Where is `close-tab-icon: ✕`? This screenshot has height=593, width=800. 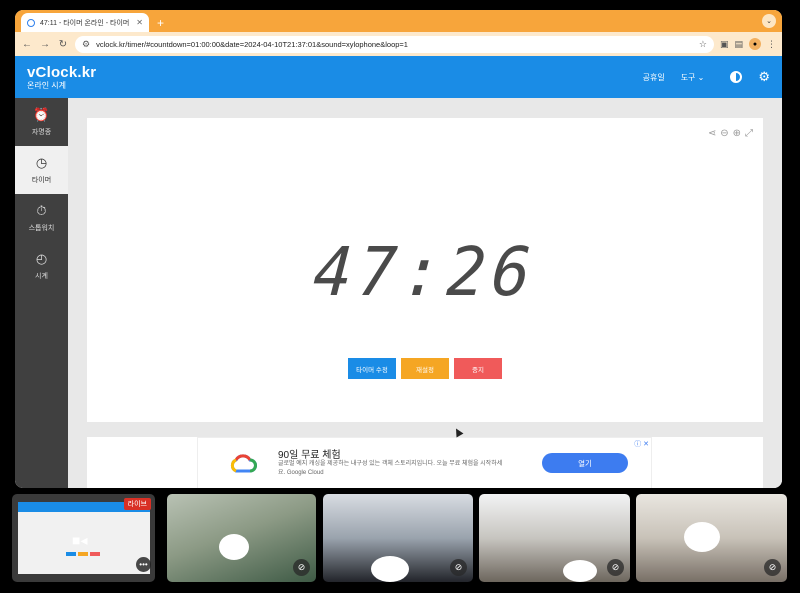 close-tab-icon: ✕ is located at coordinates (139, 22).